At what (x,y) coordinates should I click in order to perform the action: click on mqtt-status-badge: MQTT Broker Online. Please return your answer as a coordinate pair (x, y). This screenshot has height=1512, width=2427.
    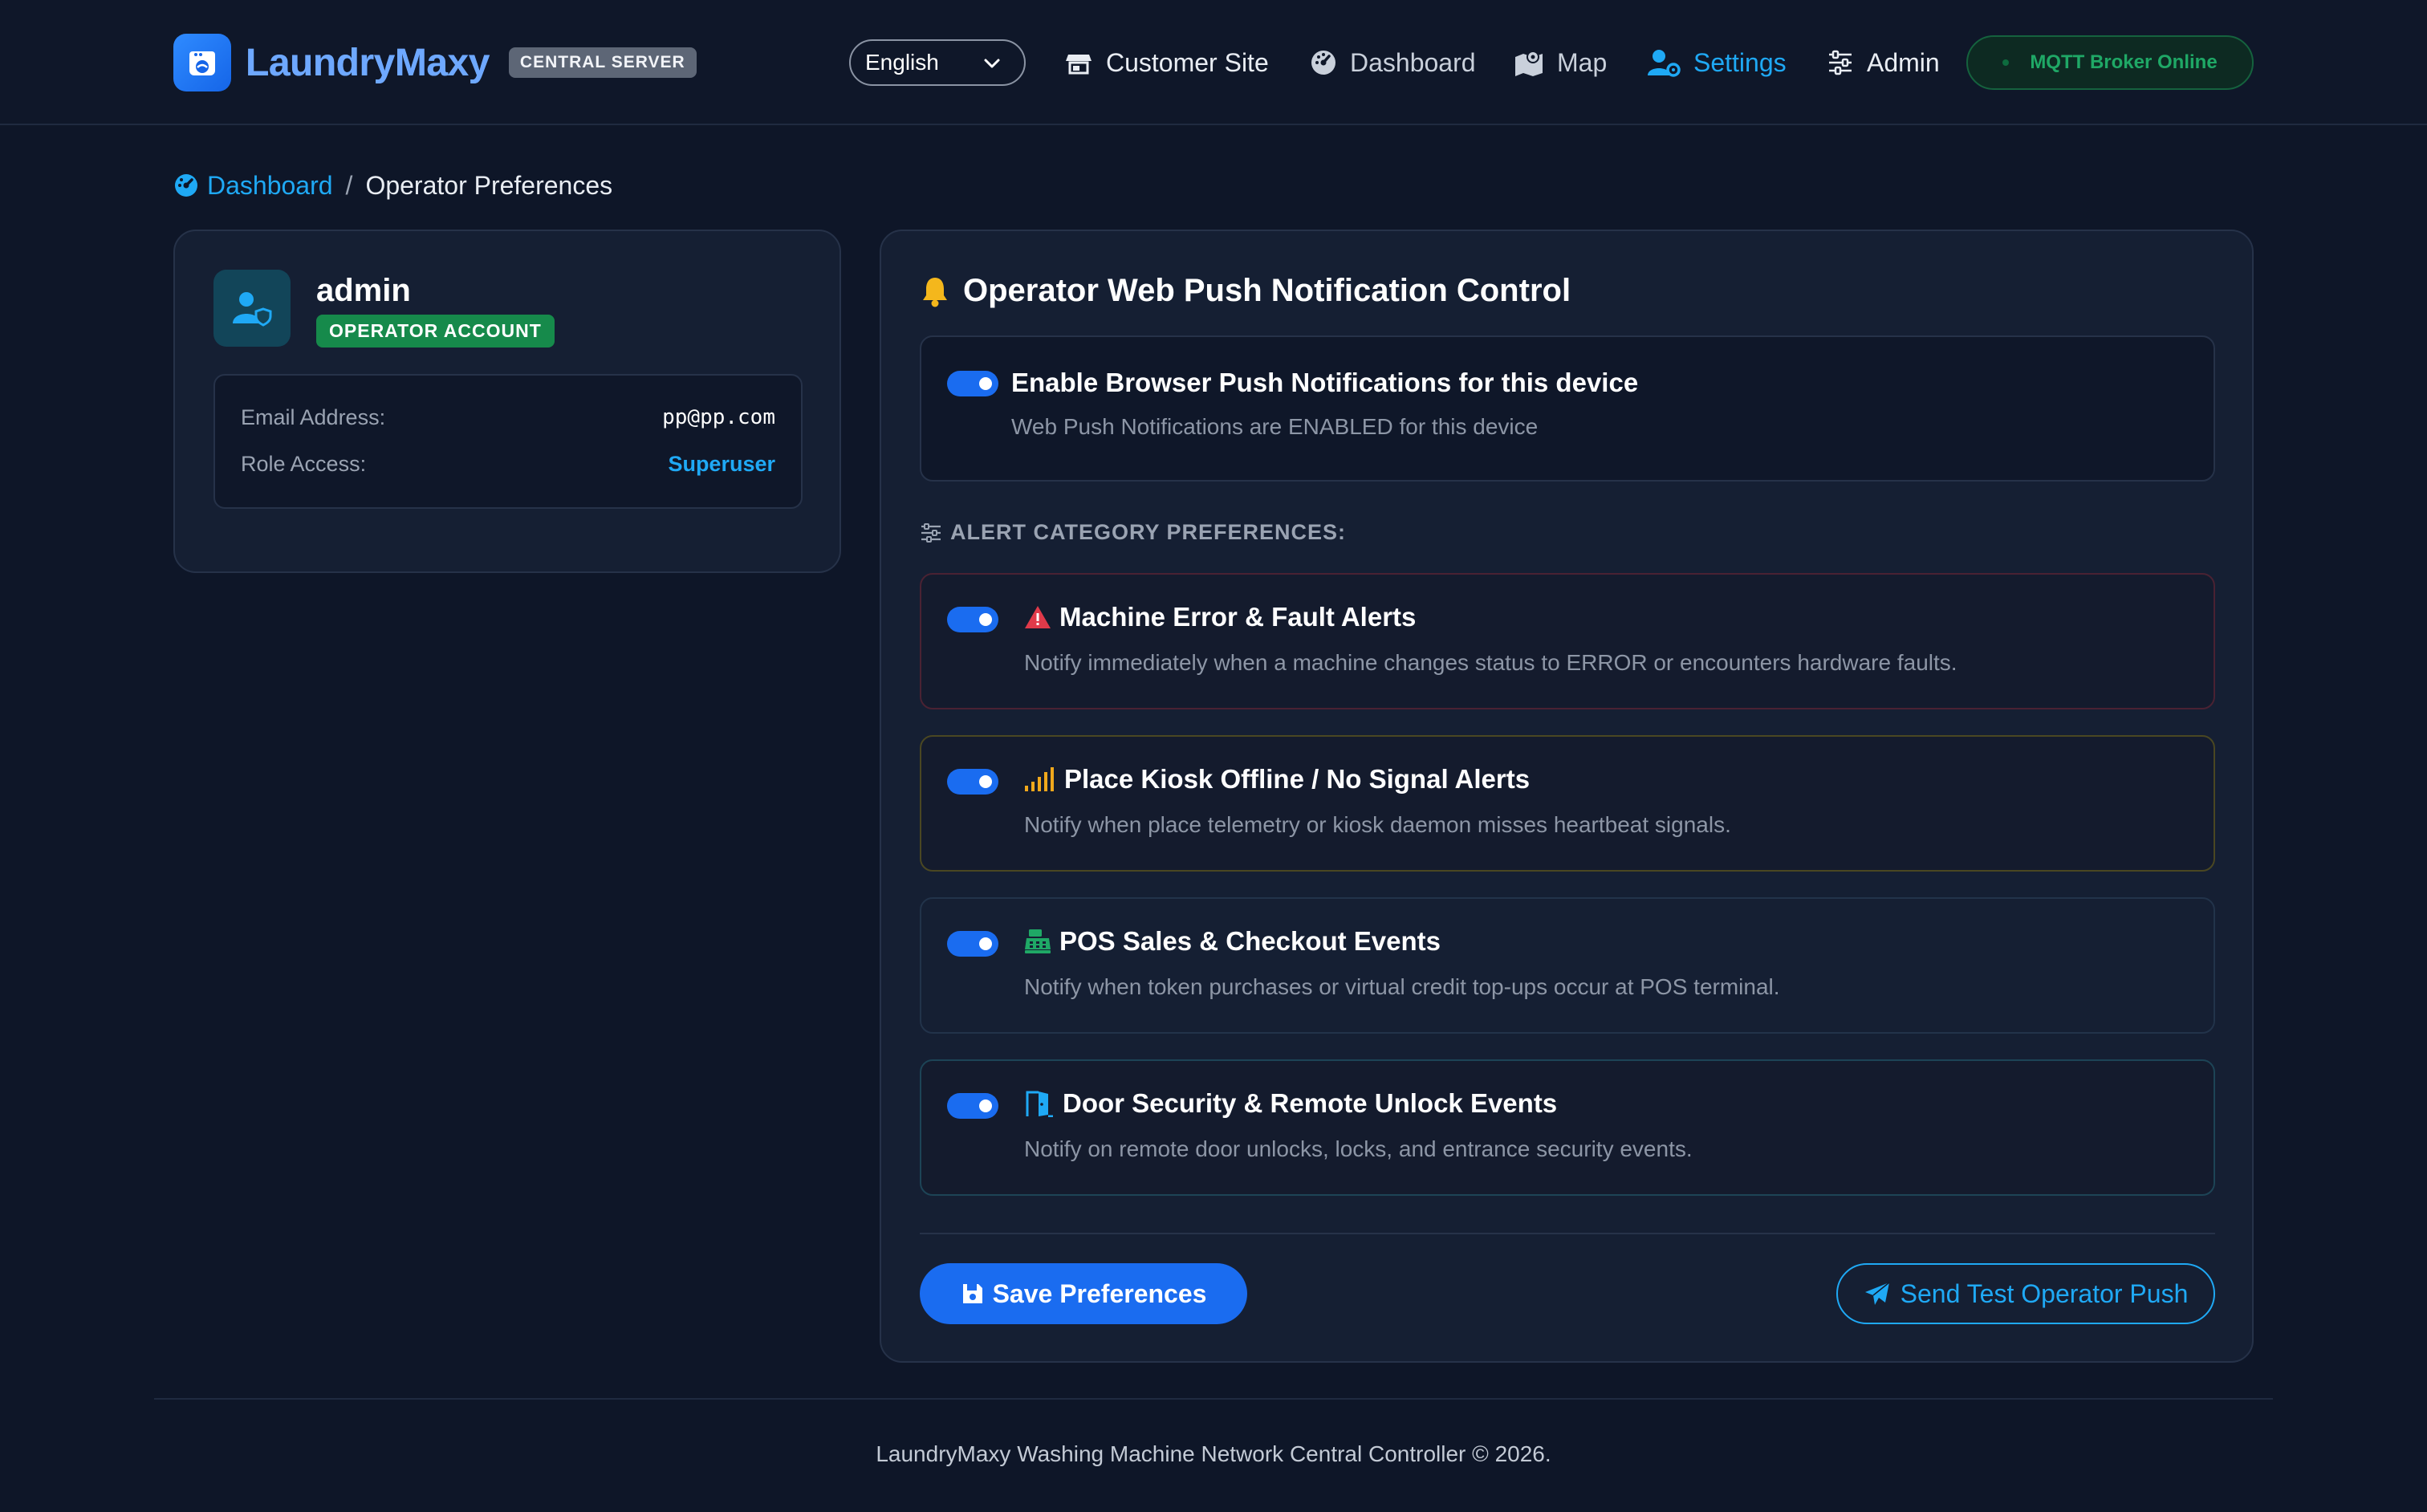
    Looking at the image, I should click on (2110, 62).